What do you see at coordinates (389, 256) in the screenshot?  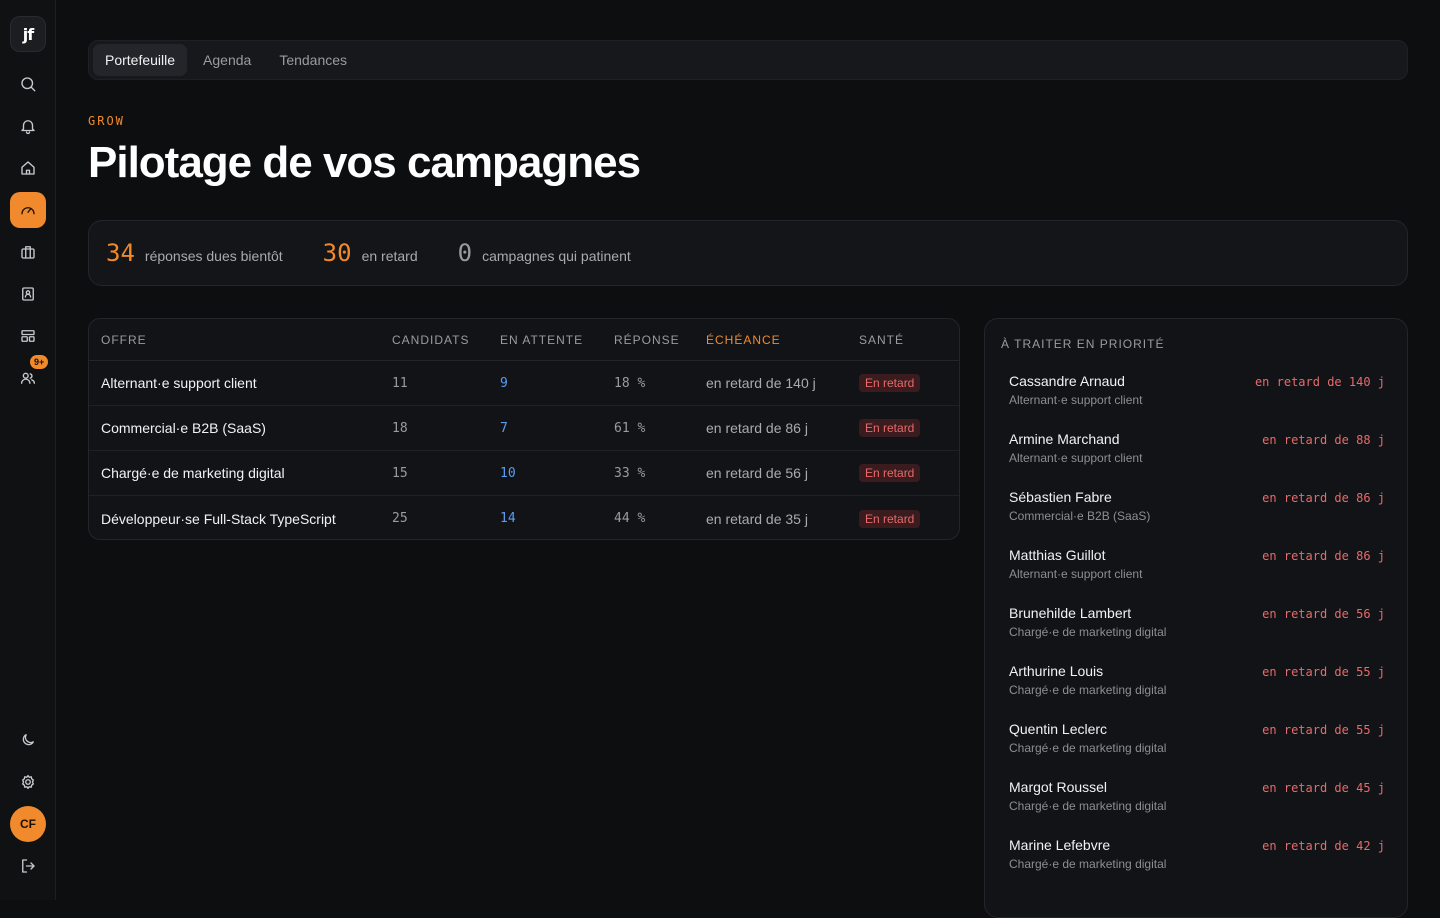 I see `stat-label: en retard` at bounding box center [389, 256].